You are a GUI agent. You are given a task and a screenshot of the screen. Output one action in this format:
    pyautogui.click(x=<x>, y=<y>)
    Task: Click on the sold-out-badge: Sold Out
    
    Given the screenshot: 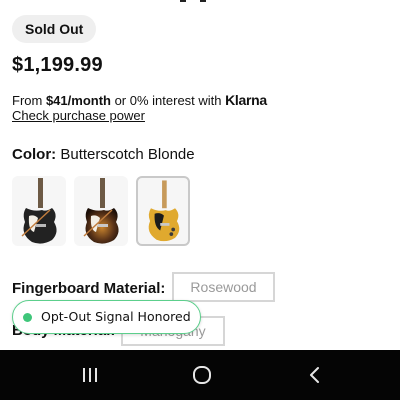 What is the action you would take?
    pyautogui.click(x=54, y=29)
    